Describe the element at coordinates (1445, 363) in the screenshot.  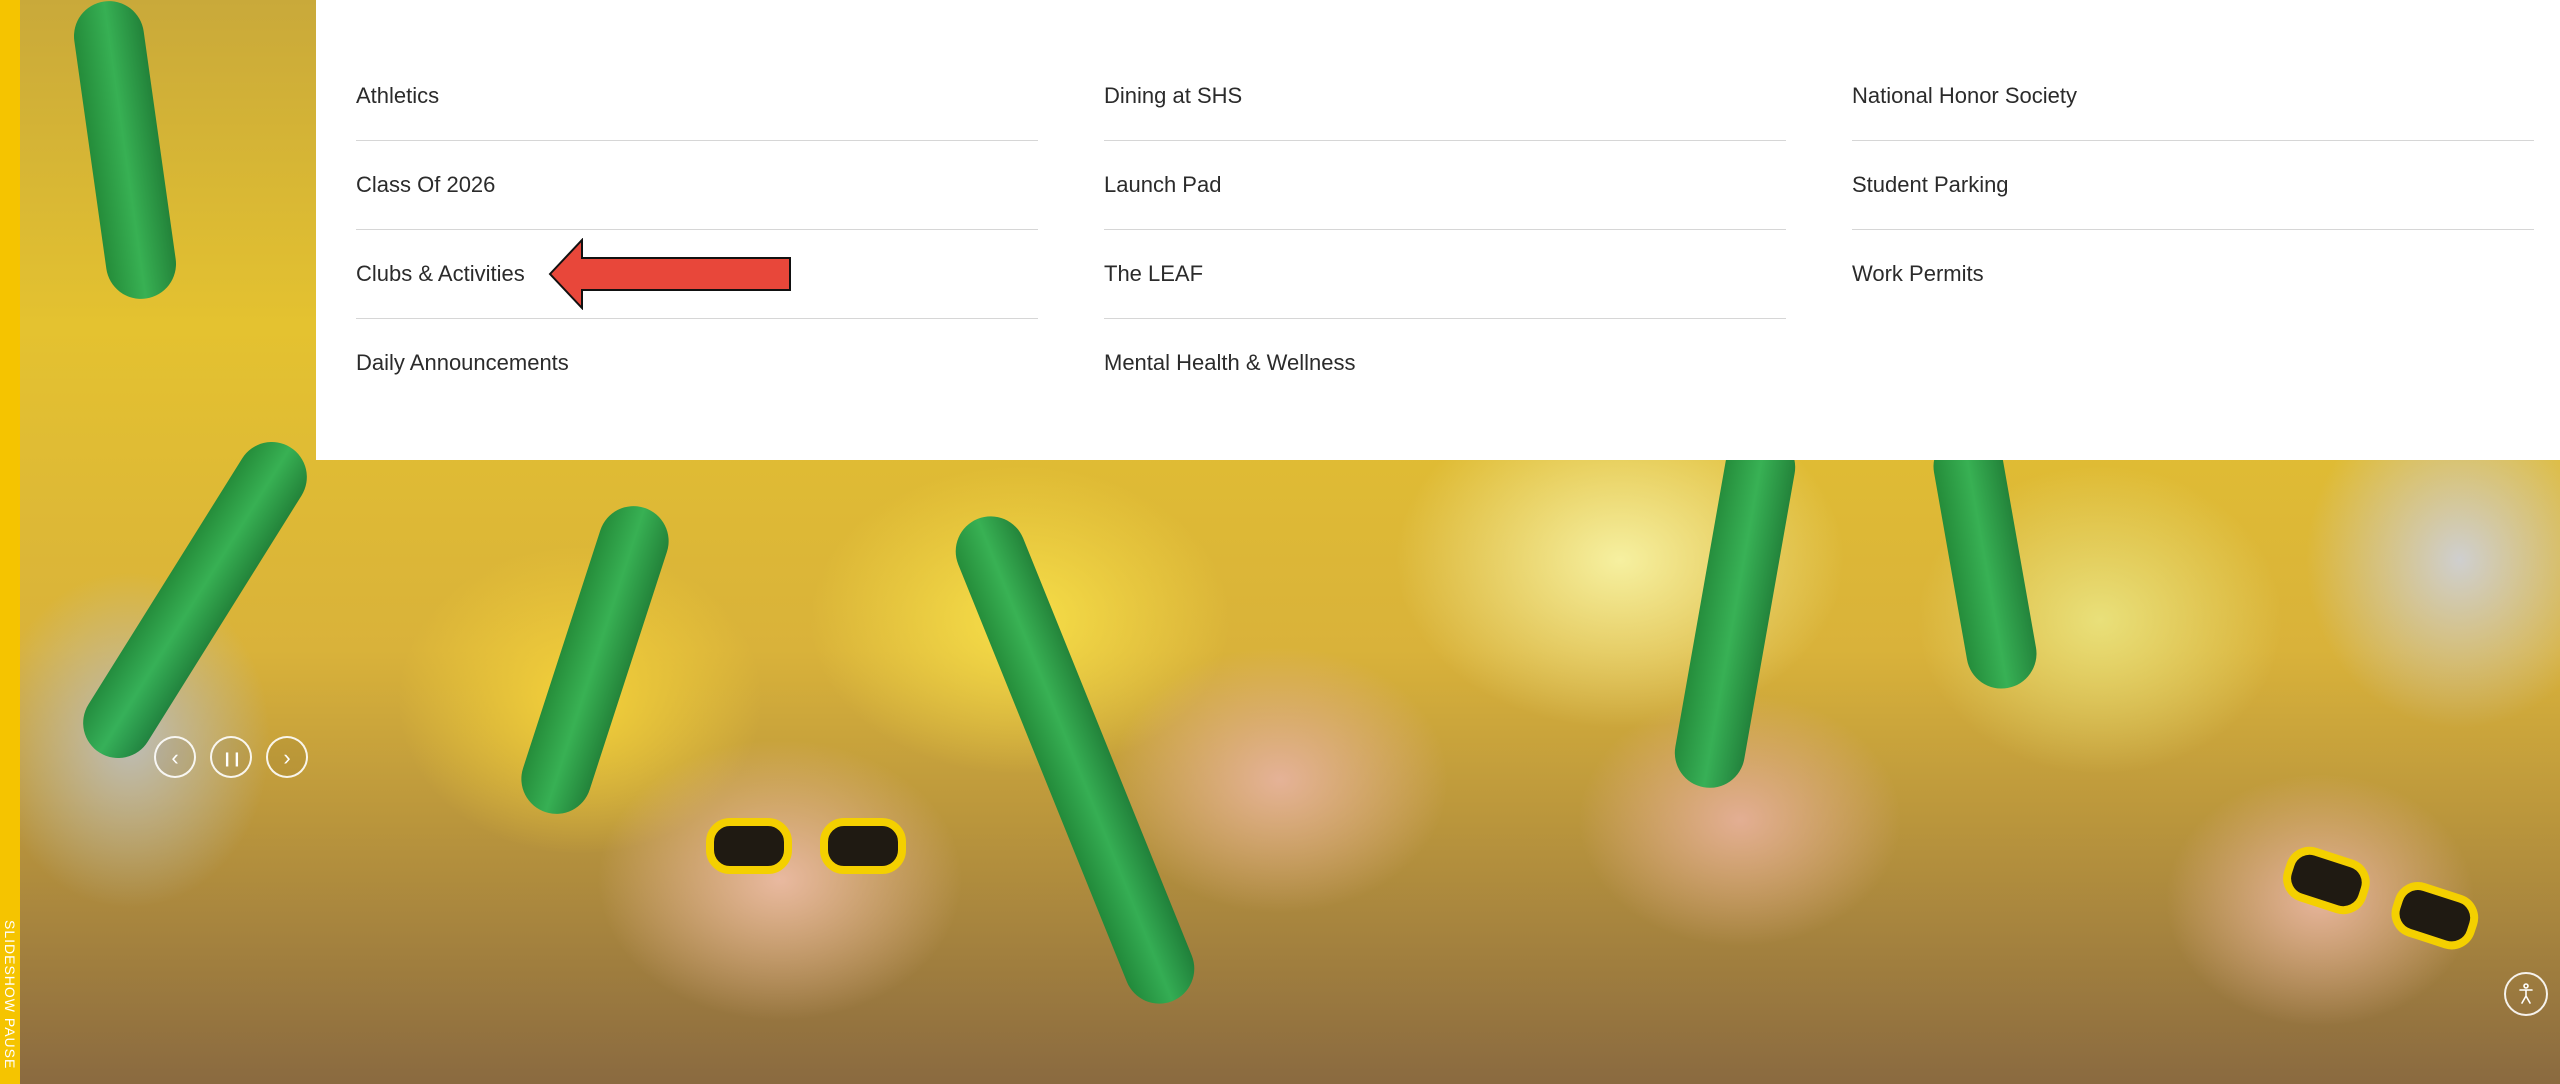
I see `menu-item-mental-health: Mental Health & Wellness` at that location.